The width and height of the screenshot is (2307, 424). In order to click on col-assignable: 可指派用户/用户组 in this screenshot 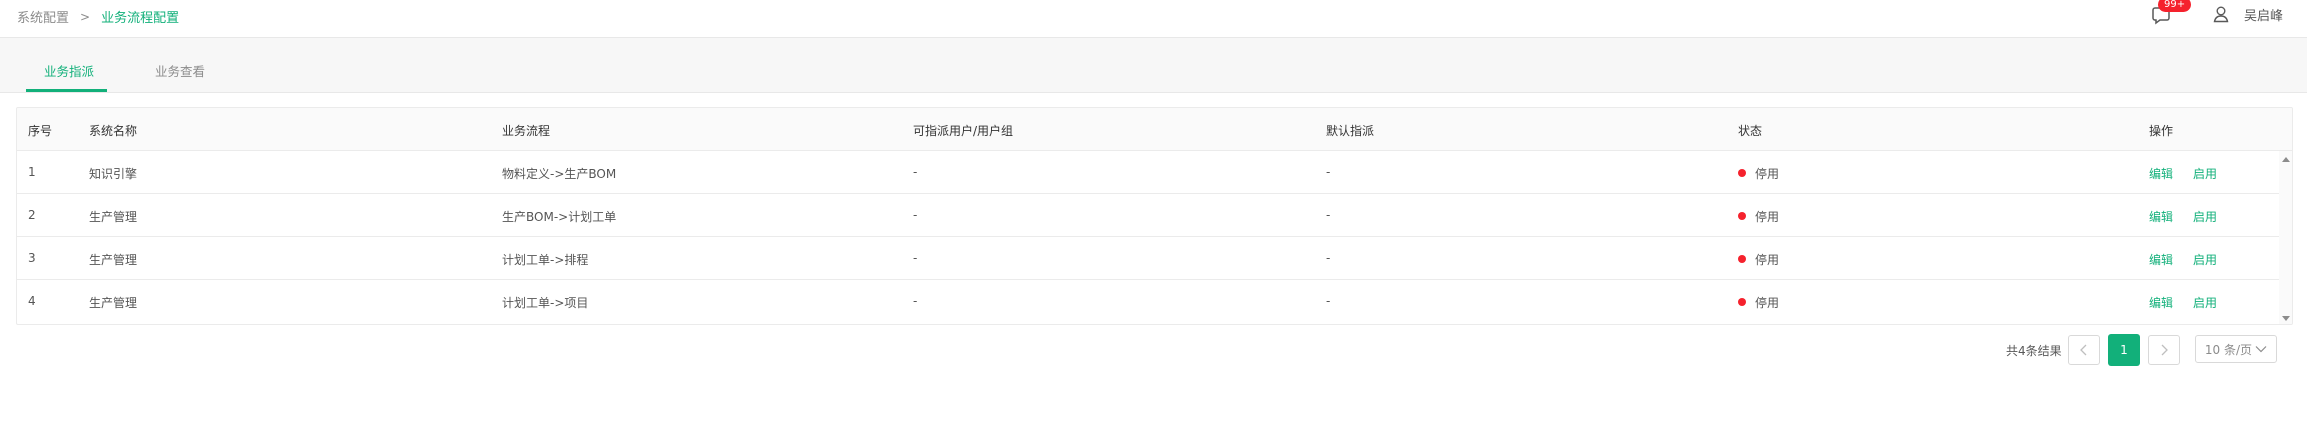, I will do `click(963, 131)`.